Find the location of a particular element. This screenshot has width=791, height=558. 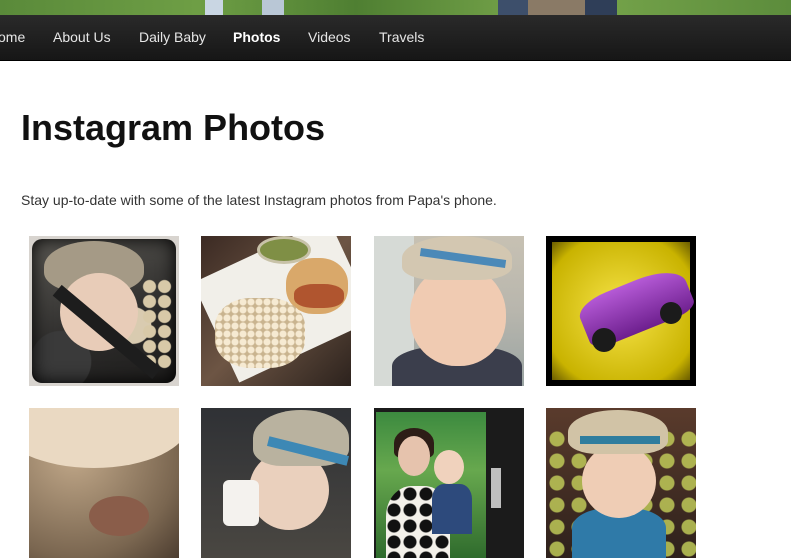

nav-item-about-us: About Us is located at coordinates (82, 37).